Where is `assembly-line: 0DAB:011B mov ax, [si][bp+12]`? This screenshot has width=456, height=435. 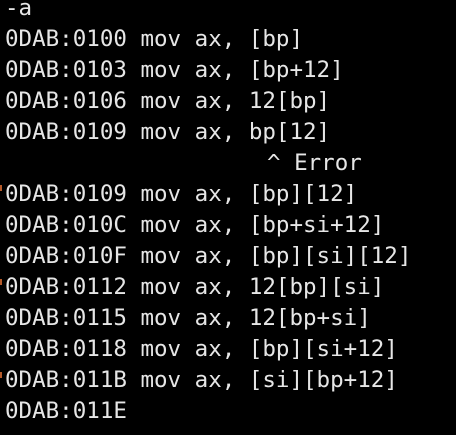 assembly-line: 0DAB:011B mov ax, [si][bp+12] is located at coordinates (201, 380).